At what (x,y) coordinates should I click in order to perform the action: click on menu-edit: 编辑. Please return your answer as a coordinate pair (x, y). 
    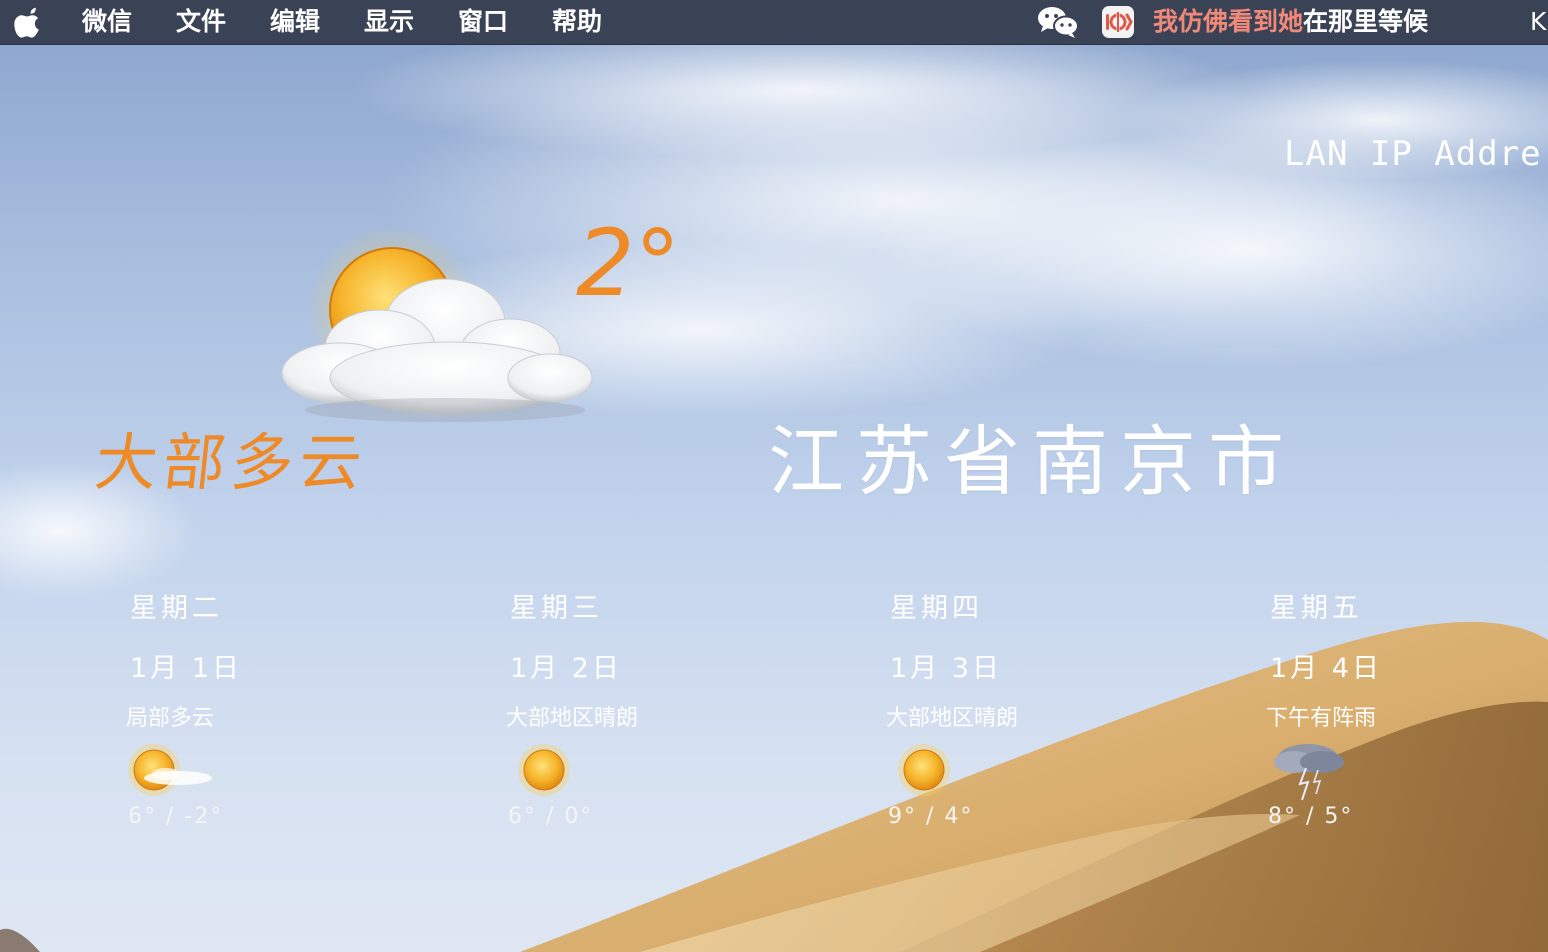
    Looking at the image, I should click on (295, 22).